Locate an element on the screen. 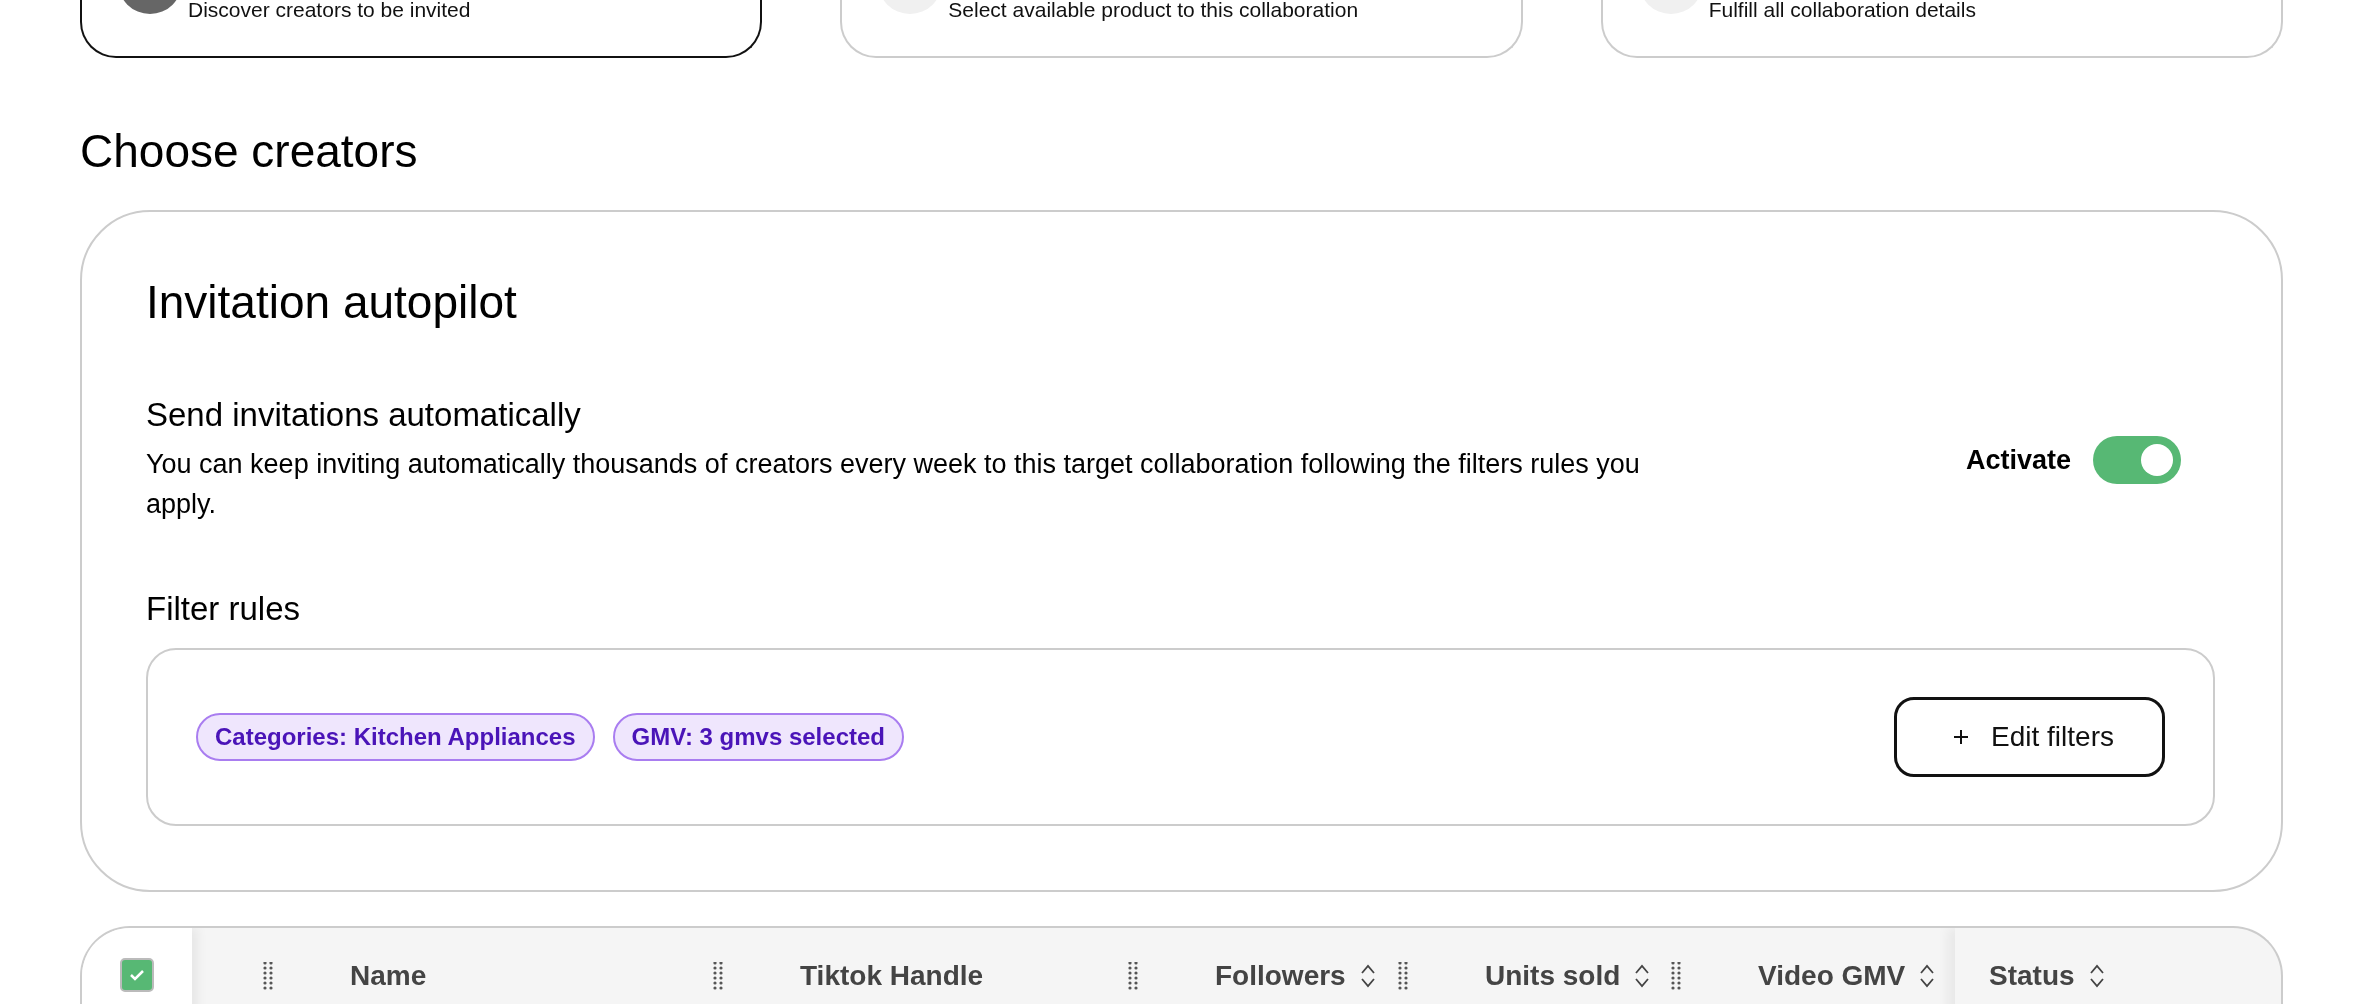  setting-heading: Send invitations automatically is located at coordinates (364, 415).